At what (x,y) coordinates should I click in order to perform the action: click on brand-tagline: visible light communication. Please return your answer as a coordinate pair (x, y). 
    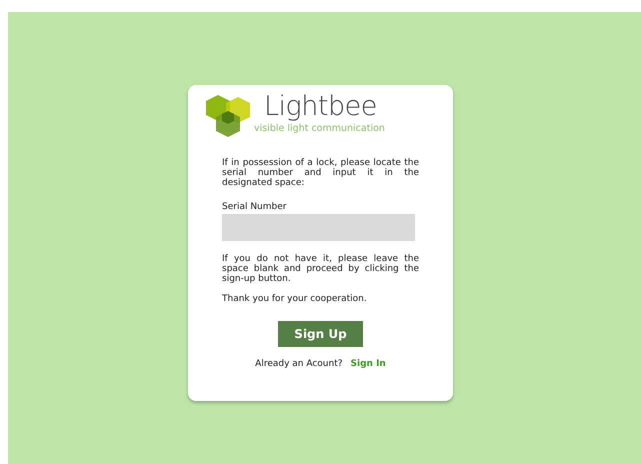
    Looking at the image, I should click on (319, 129).